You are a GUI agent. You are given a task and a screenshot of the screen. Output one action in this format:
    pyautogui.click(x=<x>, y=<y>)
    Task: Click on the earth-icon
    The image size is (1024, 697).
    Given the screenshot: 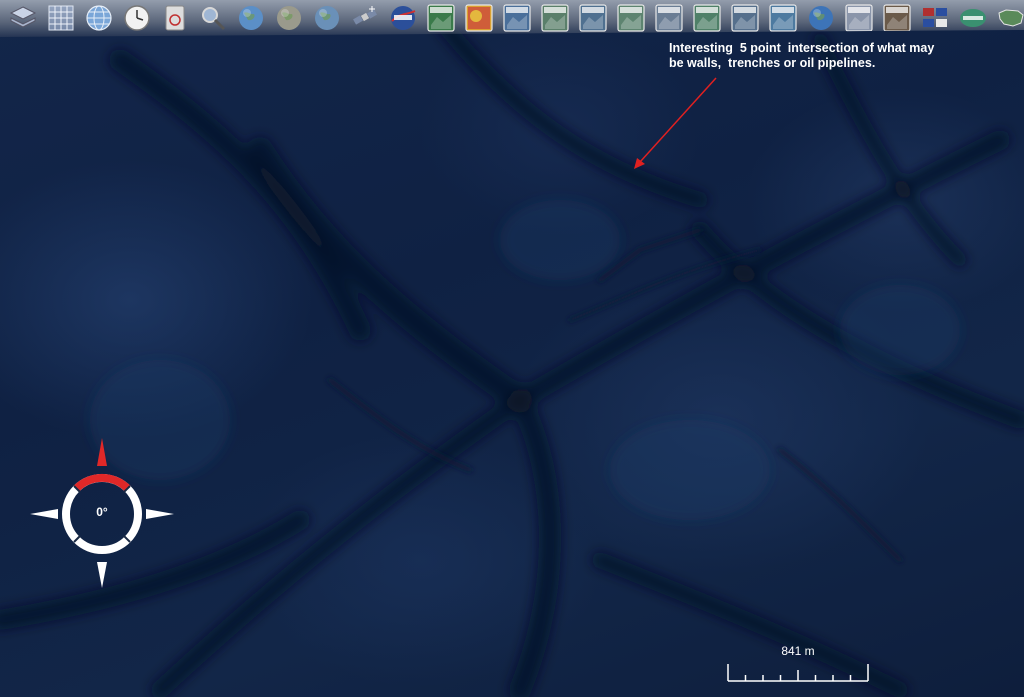 What is the action you would take?
    pyautogui.click(x=251, y=18)
    